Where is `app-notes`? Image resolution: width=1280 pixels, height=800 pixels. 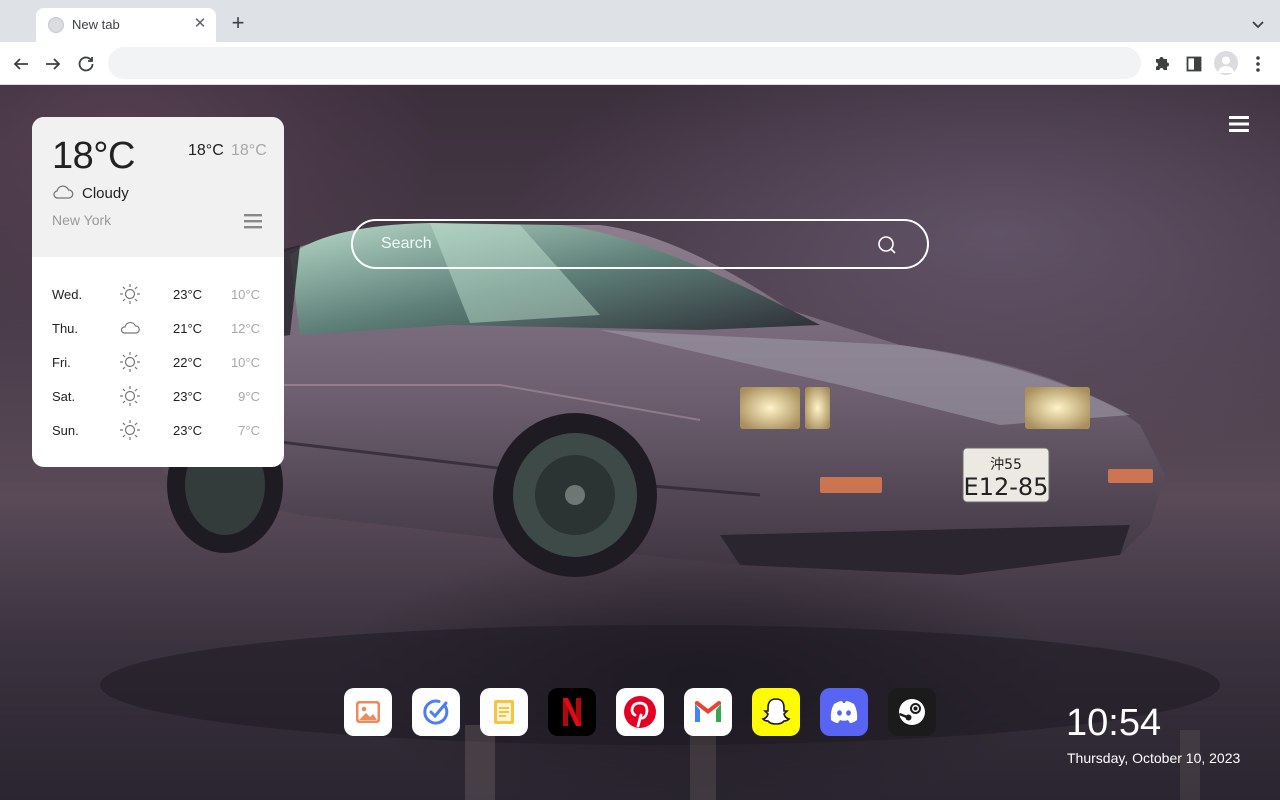 app-notes is located at coordinates (504, 712).